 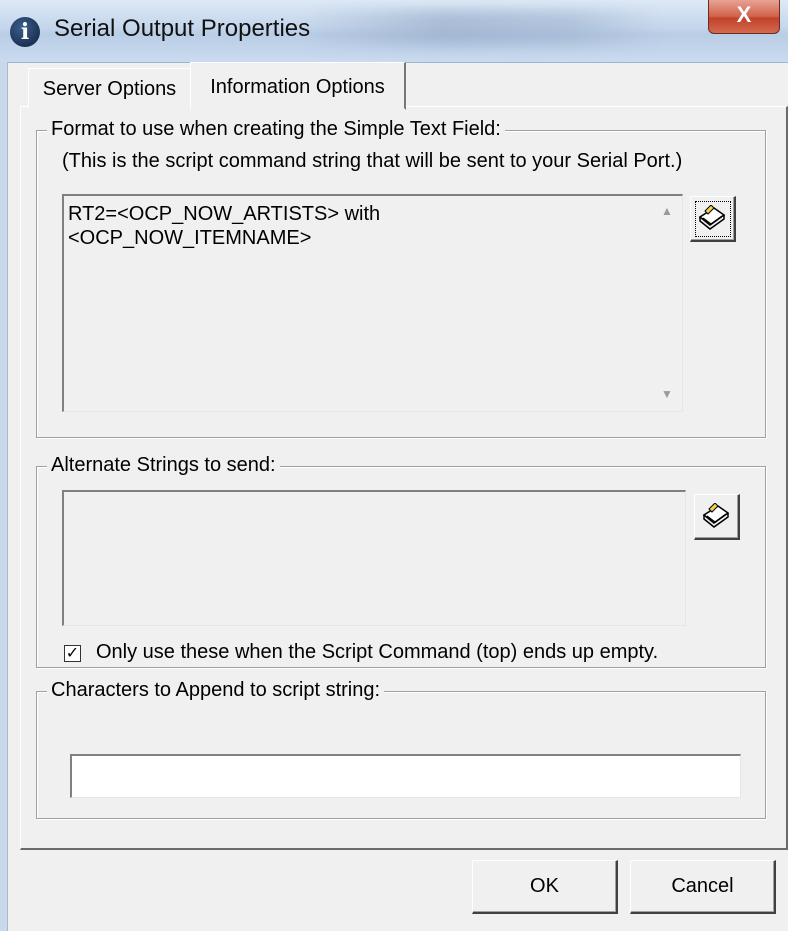 What do you see at coordinates (298, 86) in the screenshot?
I see `tab-information-options: Information Options` at bounding box center [298, 86].